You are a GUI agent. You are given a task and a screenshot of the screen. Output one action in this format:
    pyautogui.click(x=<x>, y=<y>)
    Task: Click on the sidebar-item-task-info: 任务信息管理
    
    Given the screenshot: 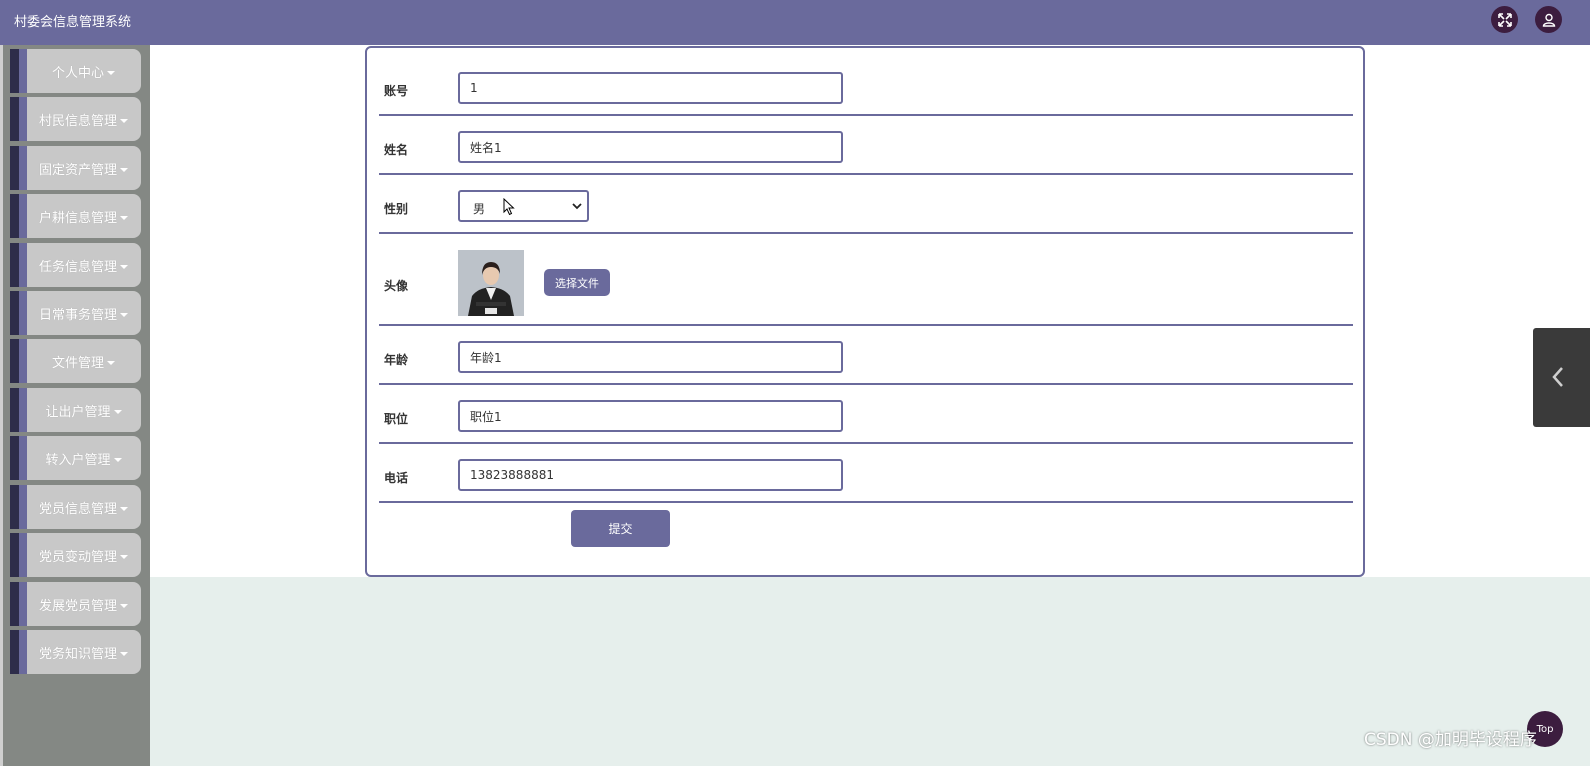 What is the action you would take?
    pyautogui.click(x=75, y=265)
    